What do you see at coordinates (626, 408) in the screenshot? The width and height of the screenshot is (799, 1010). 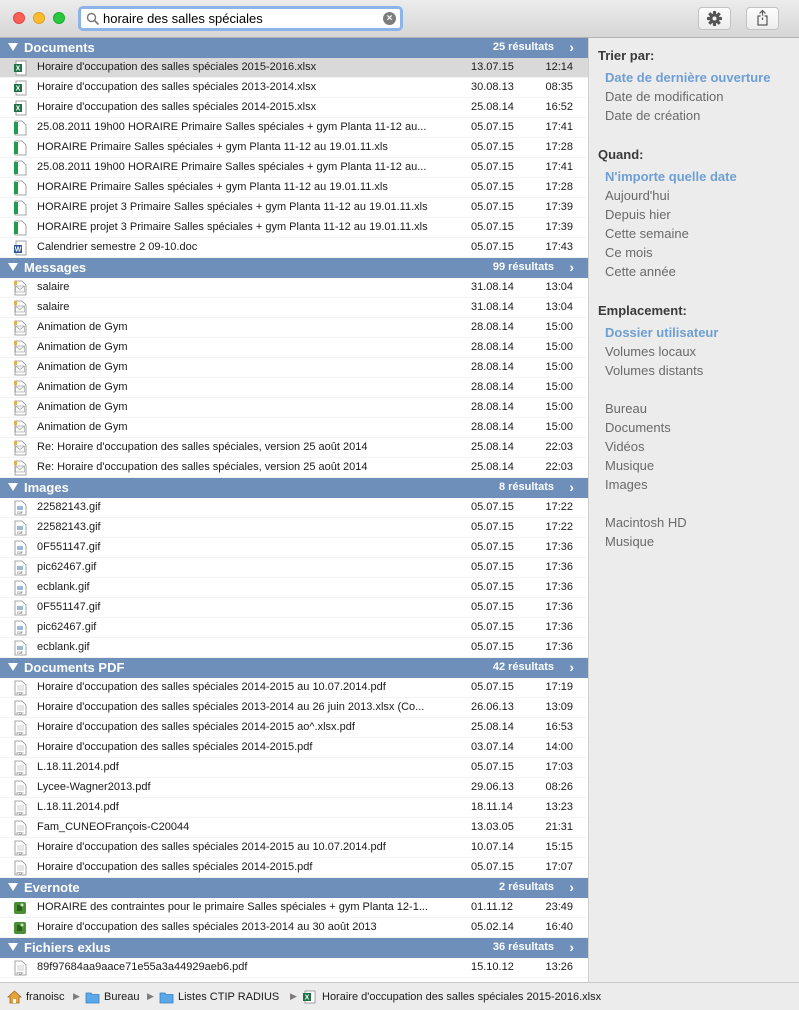 I see `location-desktop: Bureau` at bounding box center [626, 408].